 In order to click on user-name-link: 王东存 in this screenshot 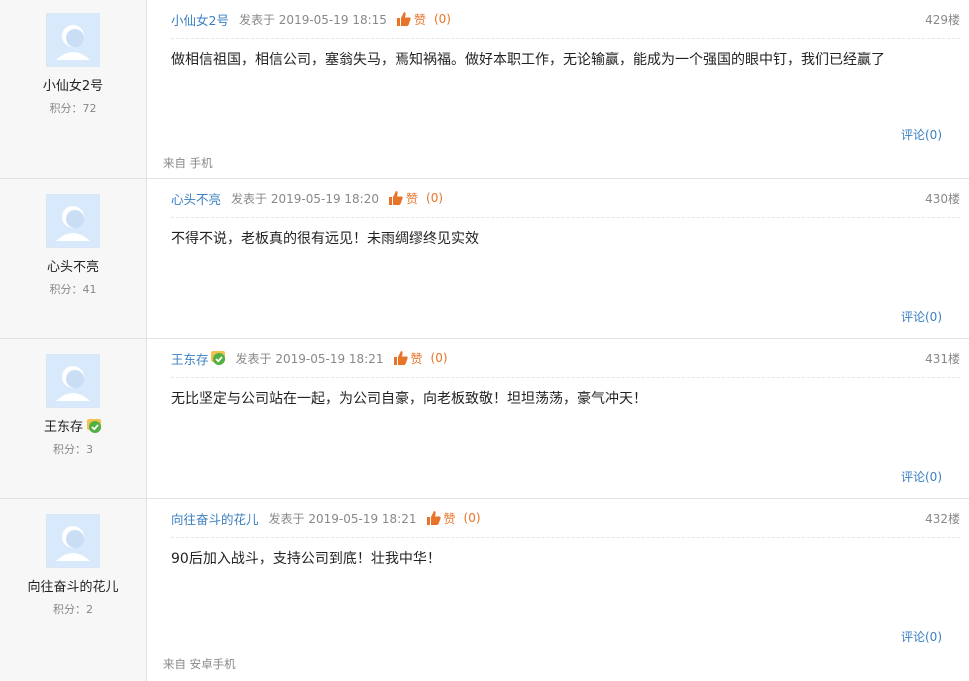, I will do `click(63, 425)`.